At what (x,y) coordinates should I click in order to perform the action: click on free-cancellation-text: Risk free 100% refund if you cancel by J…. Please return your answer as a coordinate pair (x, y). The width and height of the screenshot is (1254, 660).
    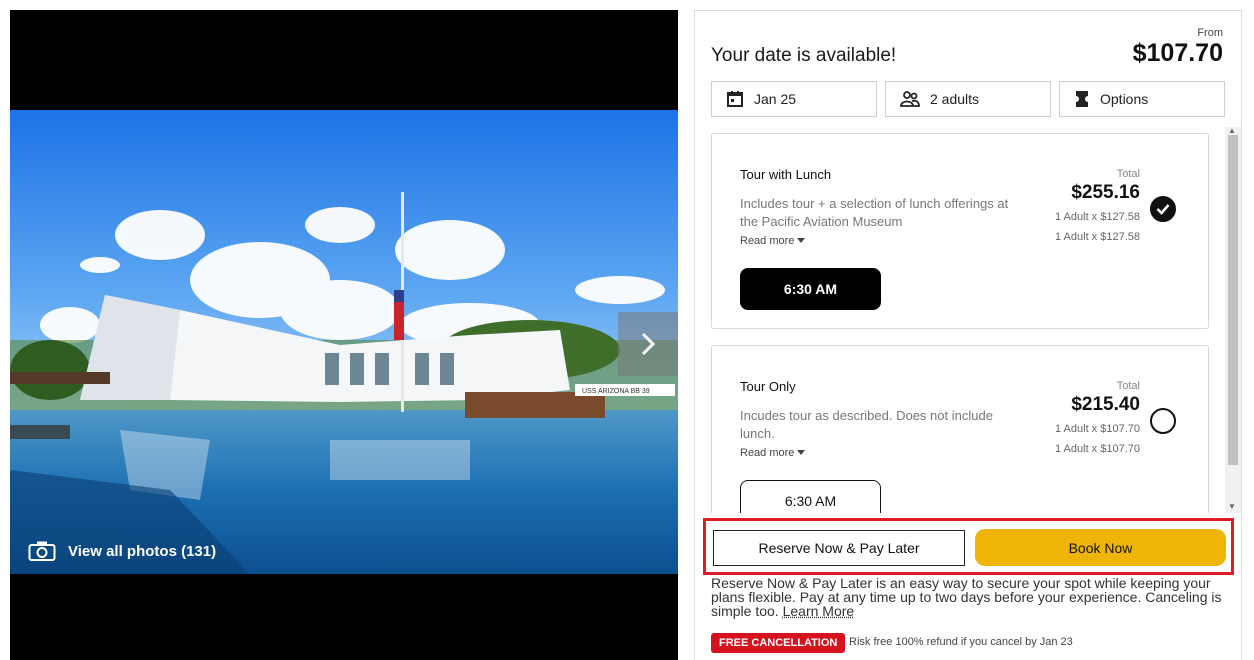
    Looking at the image, I should click on (961, 642).